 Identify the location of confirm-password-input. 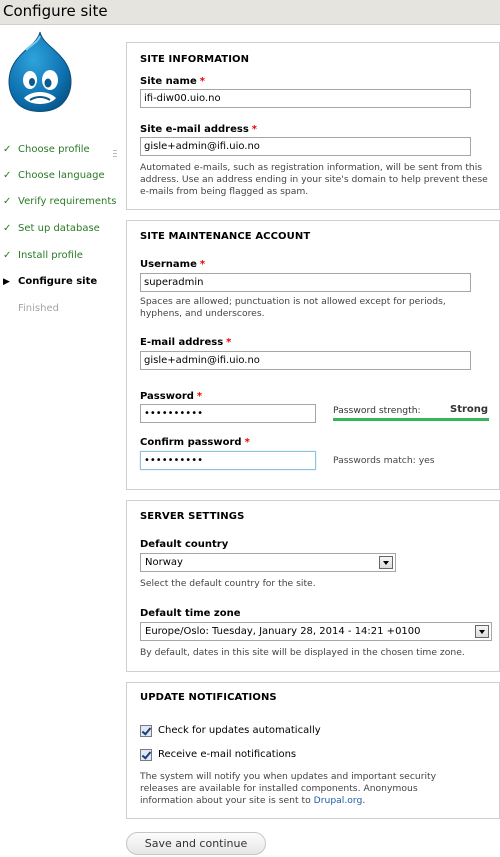
(228, 460).